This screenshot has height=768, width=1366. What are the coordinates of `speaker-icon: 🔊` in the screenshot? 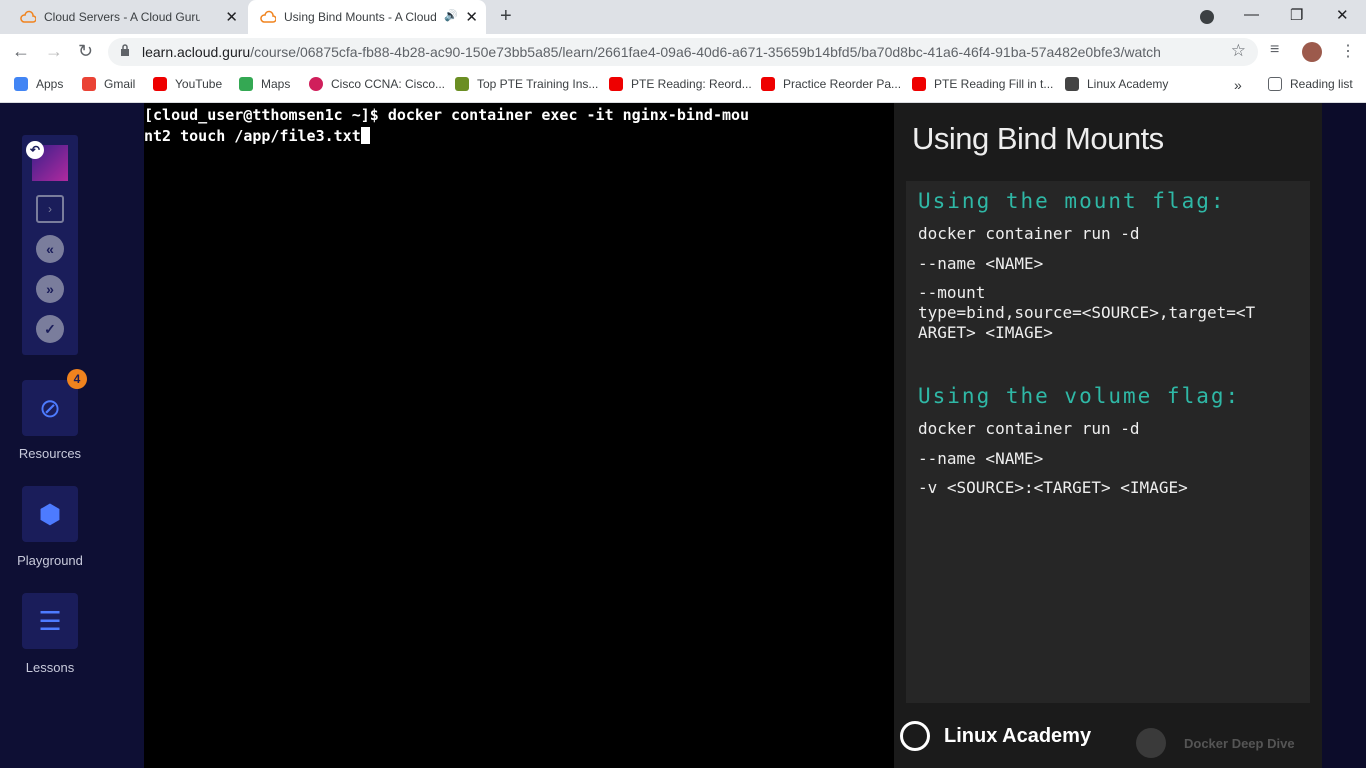 It's located at (451, 15).